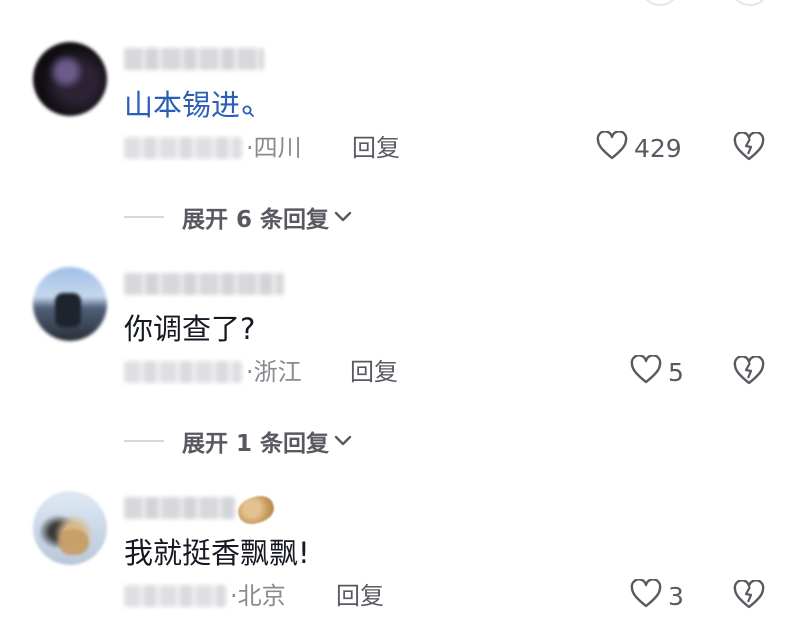  Describe the element at coordinates (676, 372) in the screenshot. I see `like-count: 5` at that location.